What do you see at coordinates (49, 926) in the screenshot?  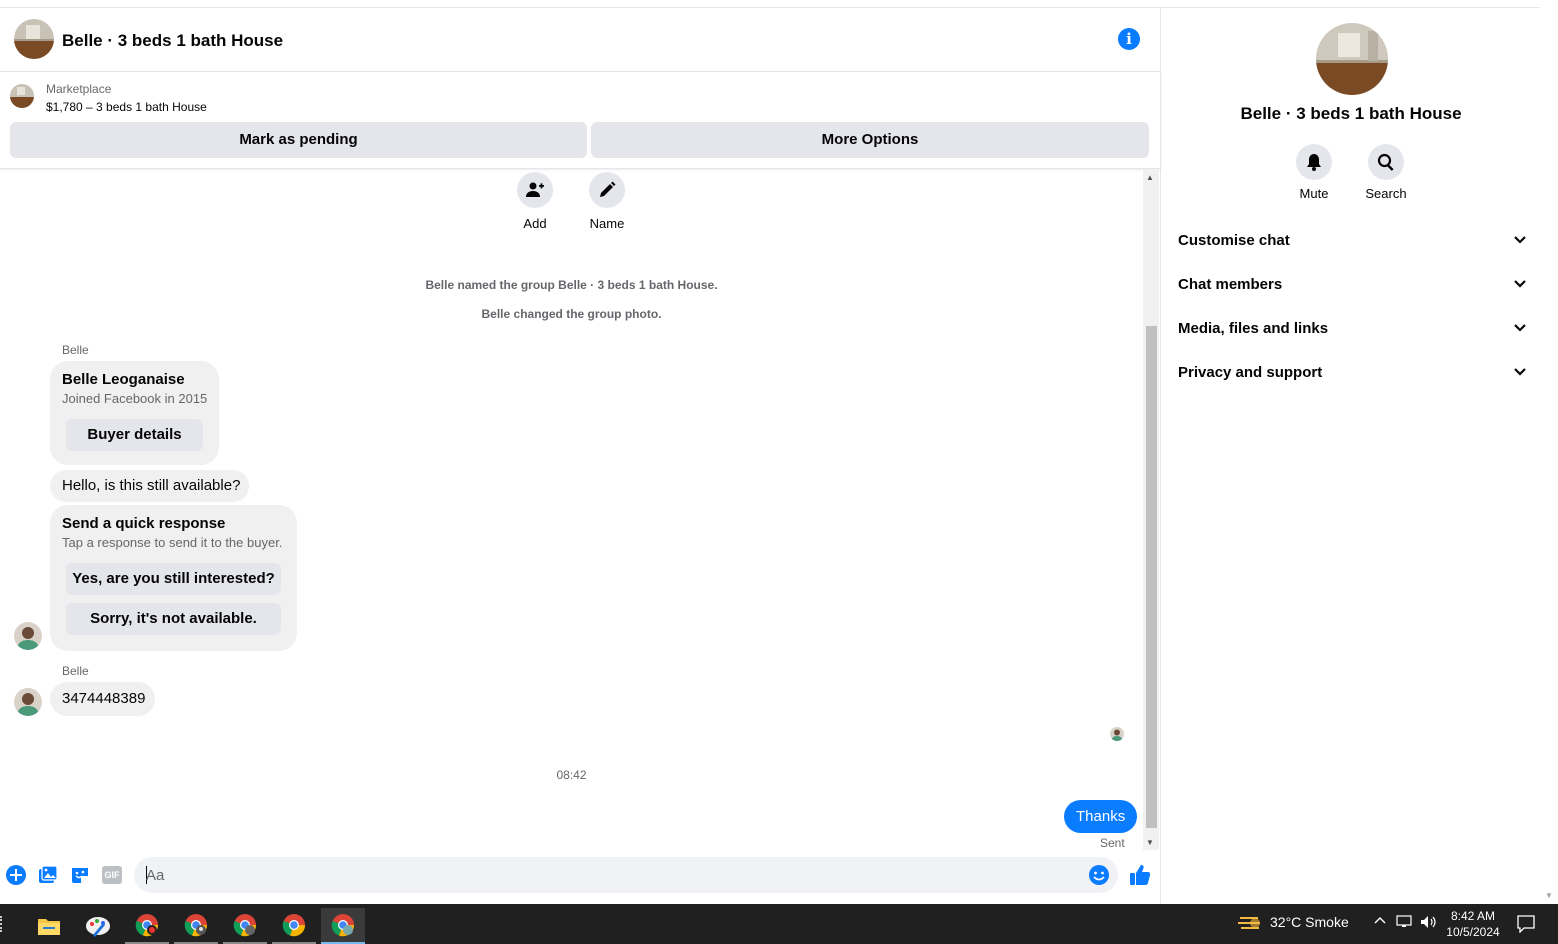 I see `file-explorer-icon` at bounding box center [49, 926].